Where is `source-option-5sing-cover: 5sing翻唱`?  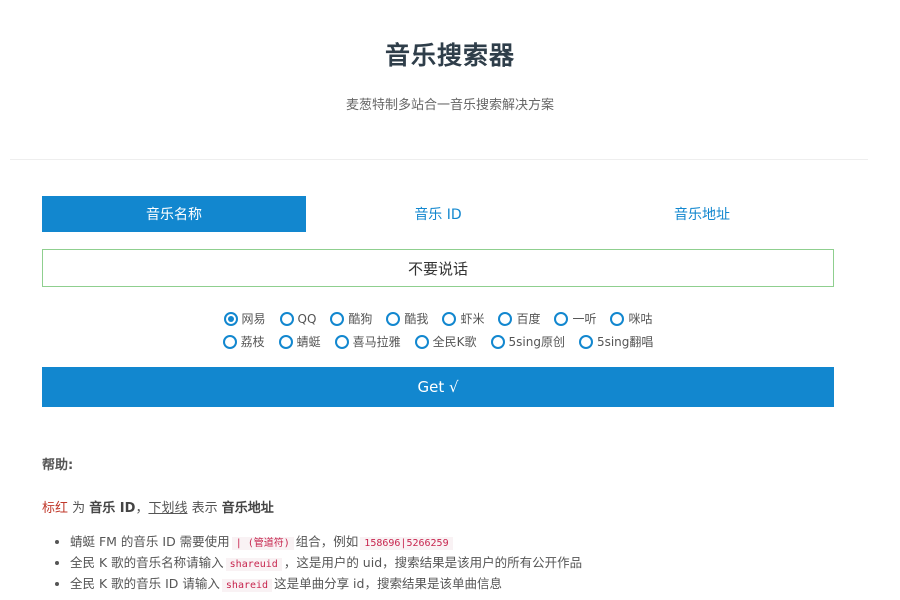
source-option-5sing-cover: 5sing翻唱 is located at coordinates (616, 341).